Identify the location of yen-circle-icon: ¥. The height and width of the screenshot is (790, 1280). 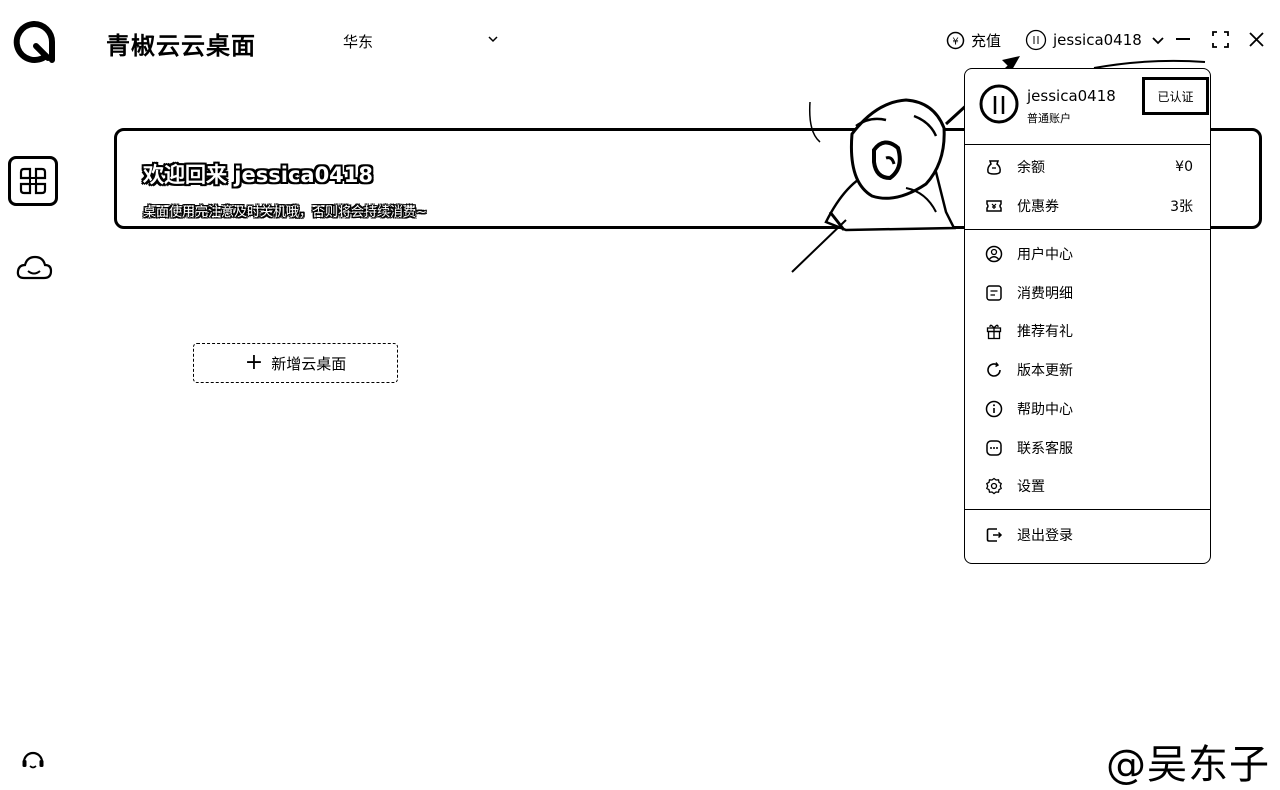
(955, 40).